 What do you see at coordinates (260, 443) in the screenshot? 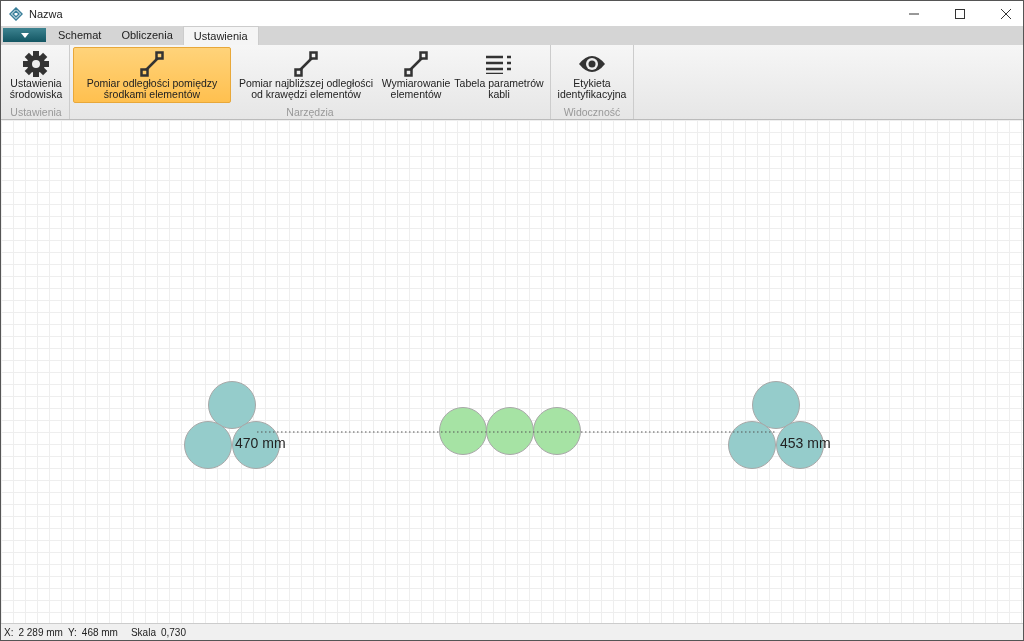
I see `distance-label: 470 mm` at bounding box center [260, 443].